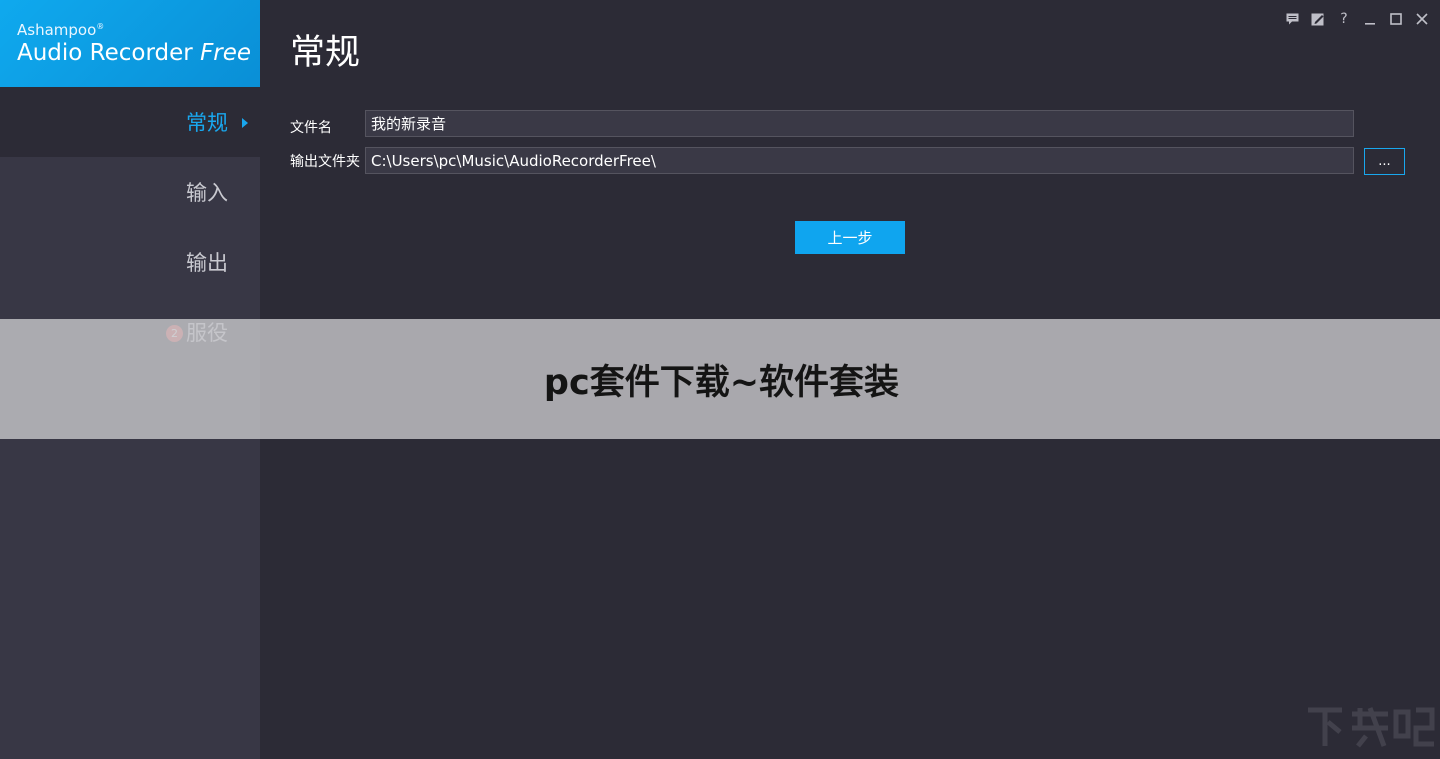 Image resolution: width=1440 pixels, height=759 pixels. What do you see at coordinates (311, 128) in the screenshot?
I see `filename-label: 文件名` at bounding box center [311, 128].